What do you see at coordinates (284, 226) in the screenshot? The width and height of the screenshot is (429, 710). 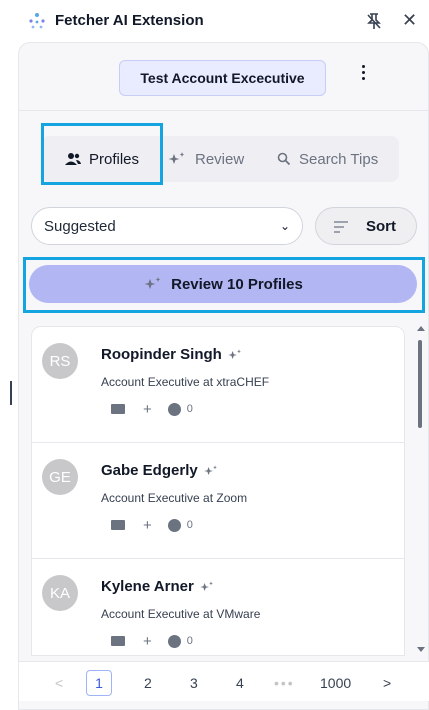 I see `chevron-down-icon: ⌄` at bounding box center [284, 226].